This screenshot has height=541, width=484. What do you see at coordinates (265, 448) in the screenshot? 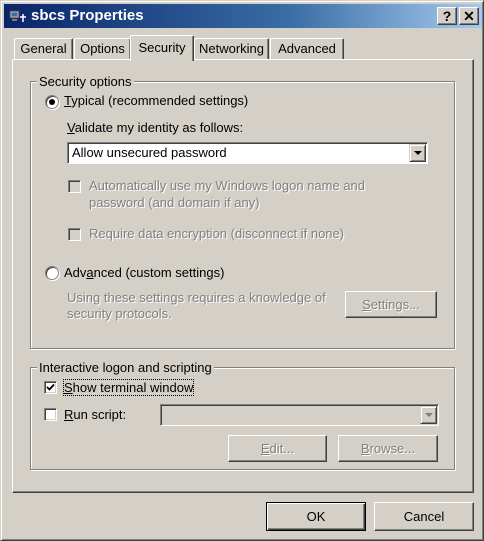
I see `edit-mnemonic: E` at bounding box center [265, 448].